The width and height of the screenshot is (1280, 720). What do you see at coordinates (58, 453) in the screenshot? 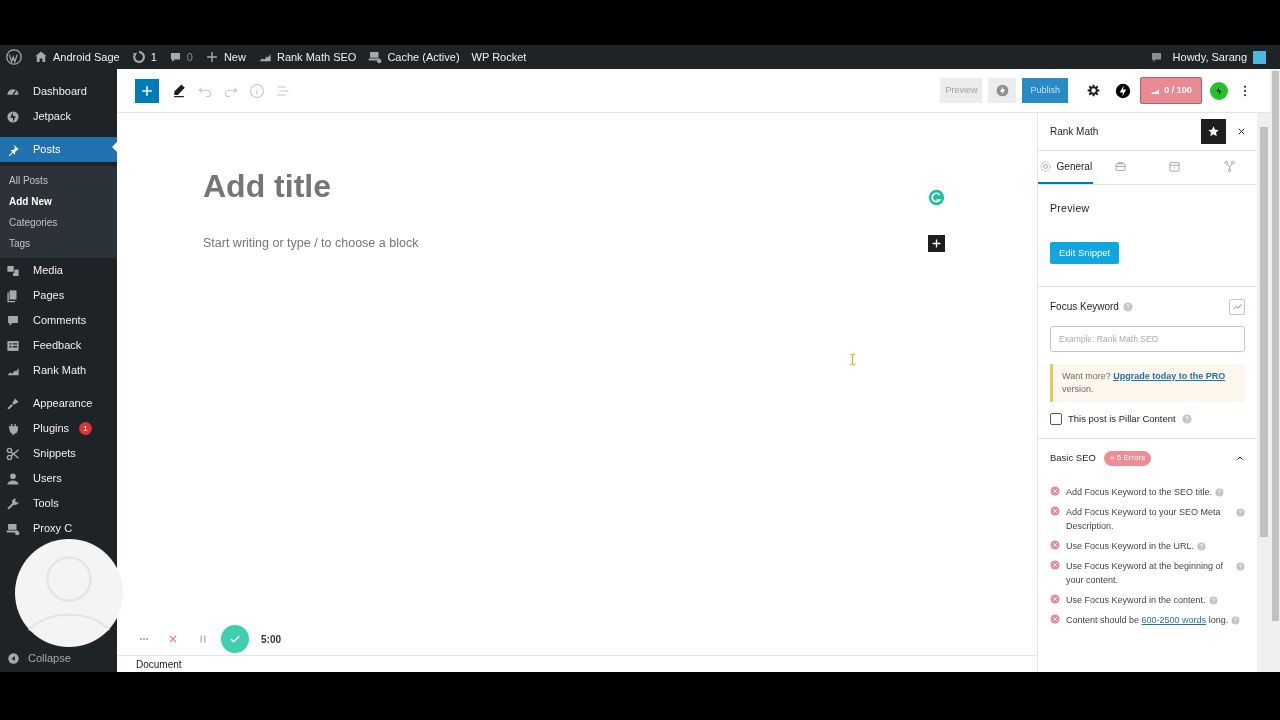
I see `menu-item: Snippets` at bounding box center [58, 453].